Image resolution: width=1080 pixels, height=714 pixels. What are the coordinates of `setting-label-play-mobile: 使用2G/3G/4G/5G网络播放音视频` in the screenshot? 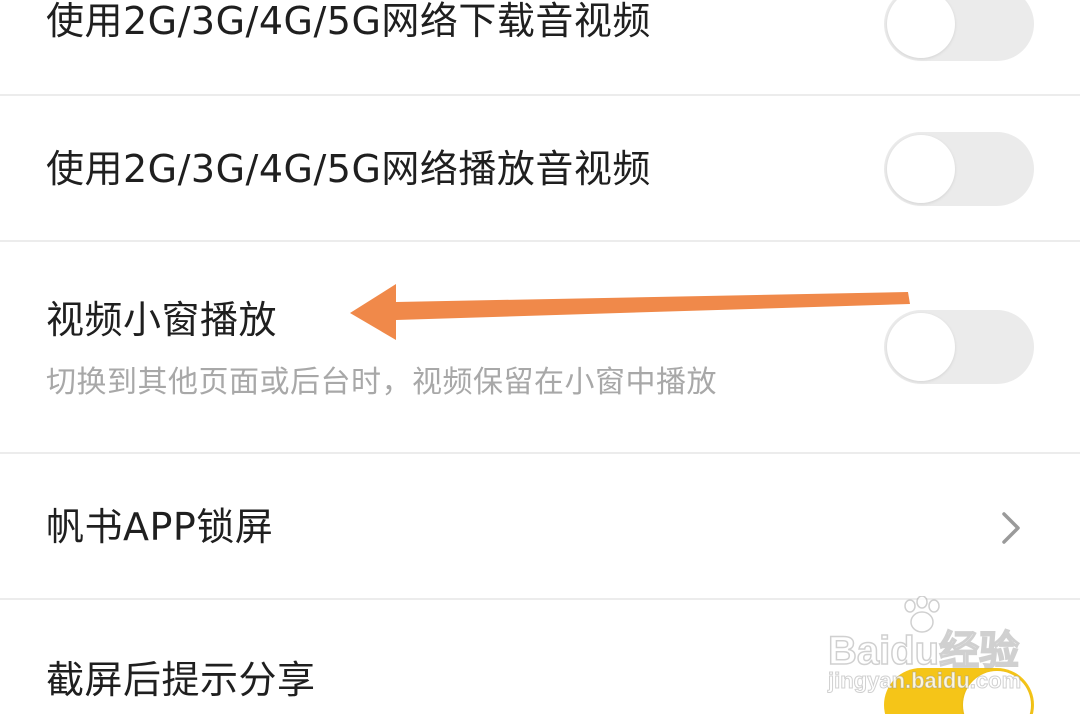 It's located at (348, 169).